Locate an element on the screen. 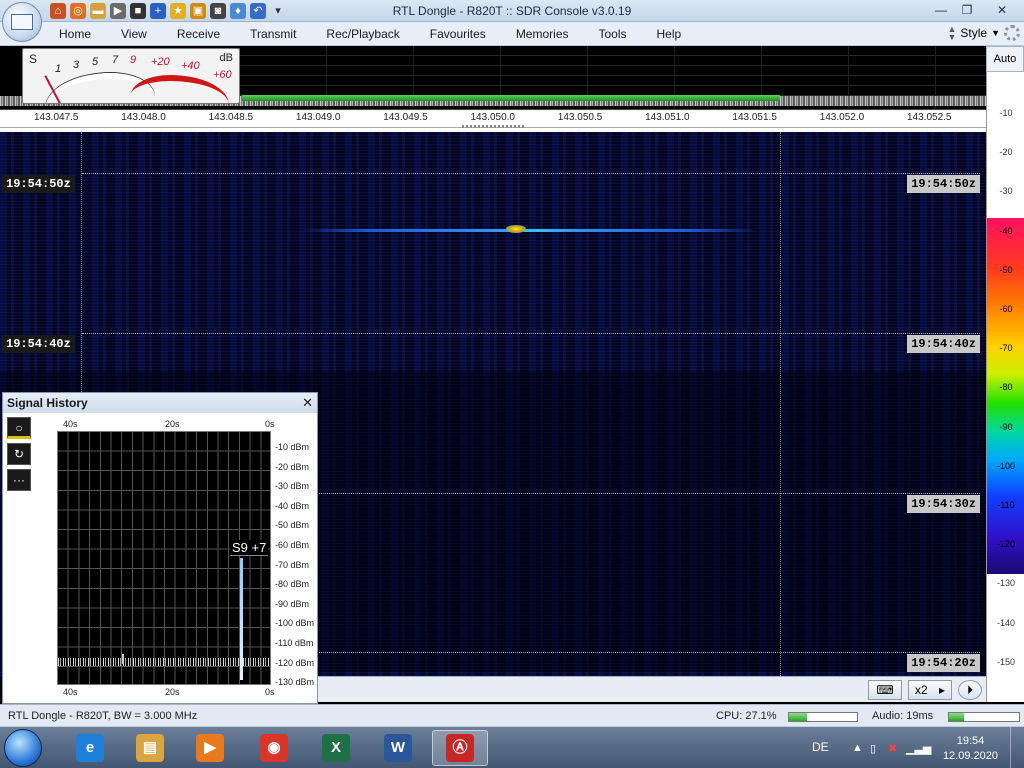 The width and height of the screenshot is (1024, 768). keyboard-button: ⌨ is located at coordinates (885, 690).